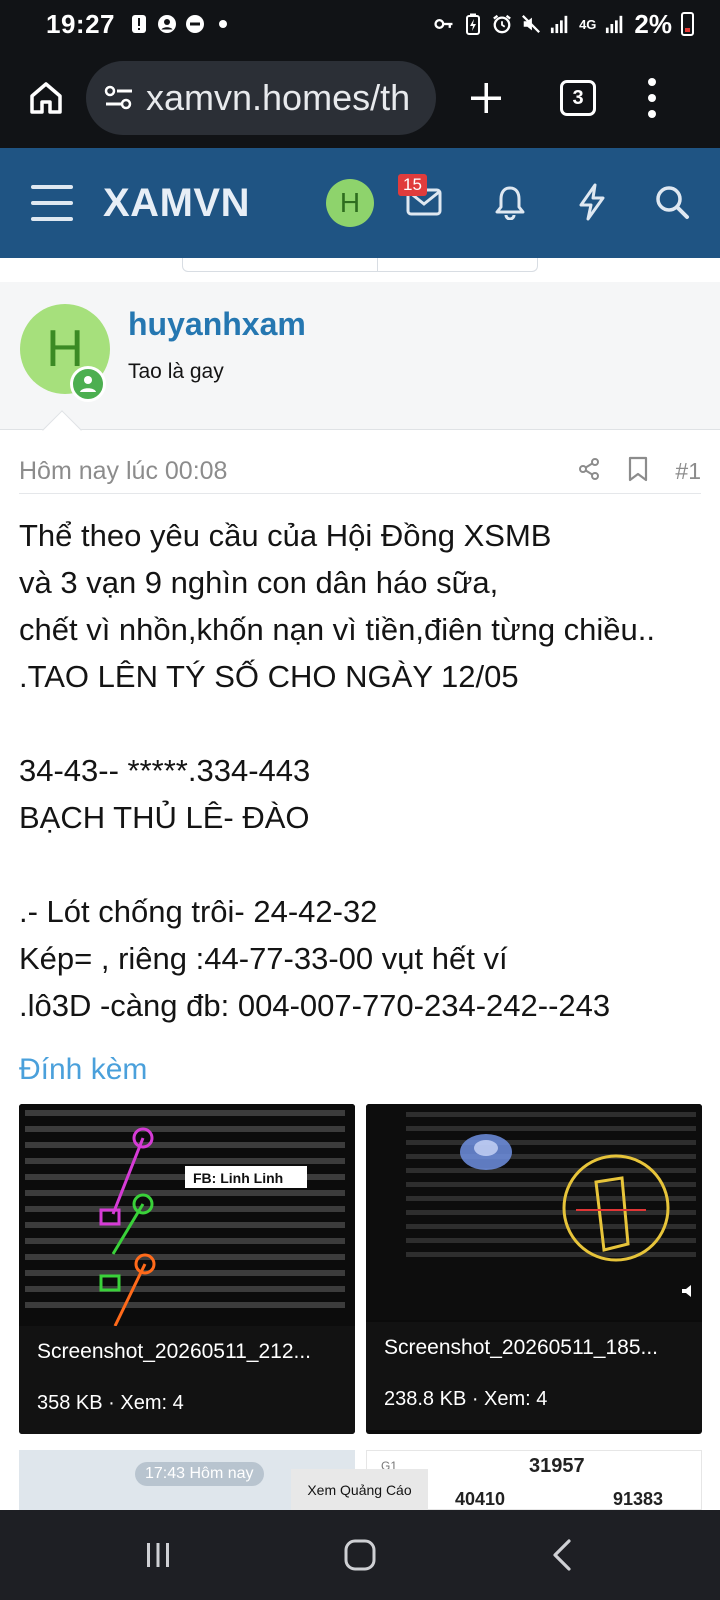 The height and width of the screenshot is (1600, 720). Describe the element at coordinates (360, 24) in the screenshot. I see `status-bar: 19:27 4G 2%` at that location.